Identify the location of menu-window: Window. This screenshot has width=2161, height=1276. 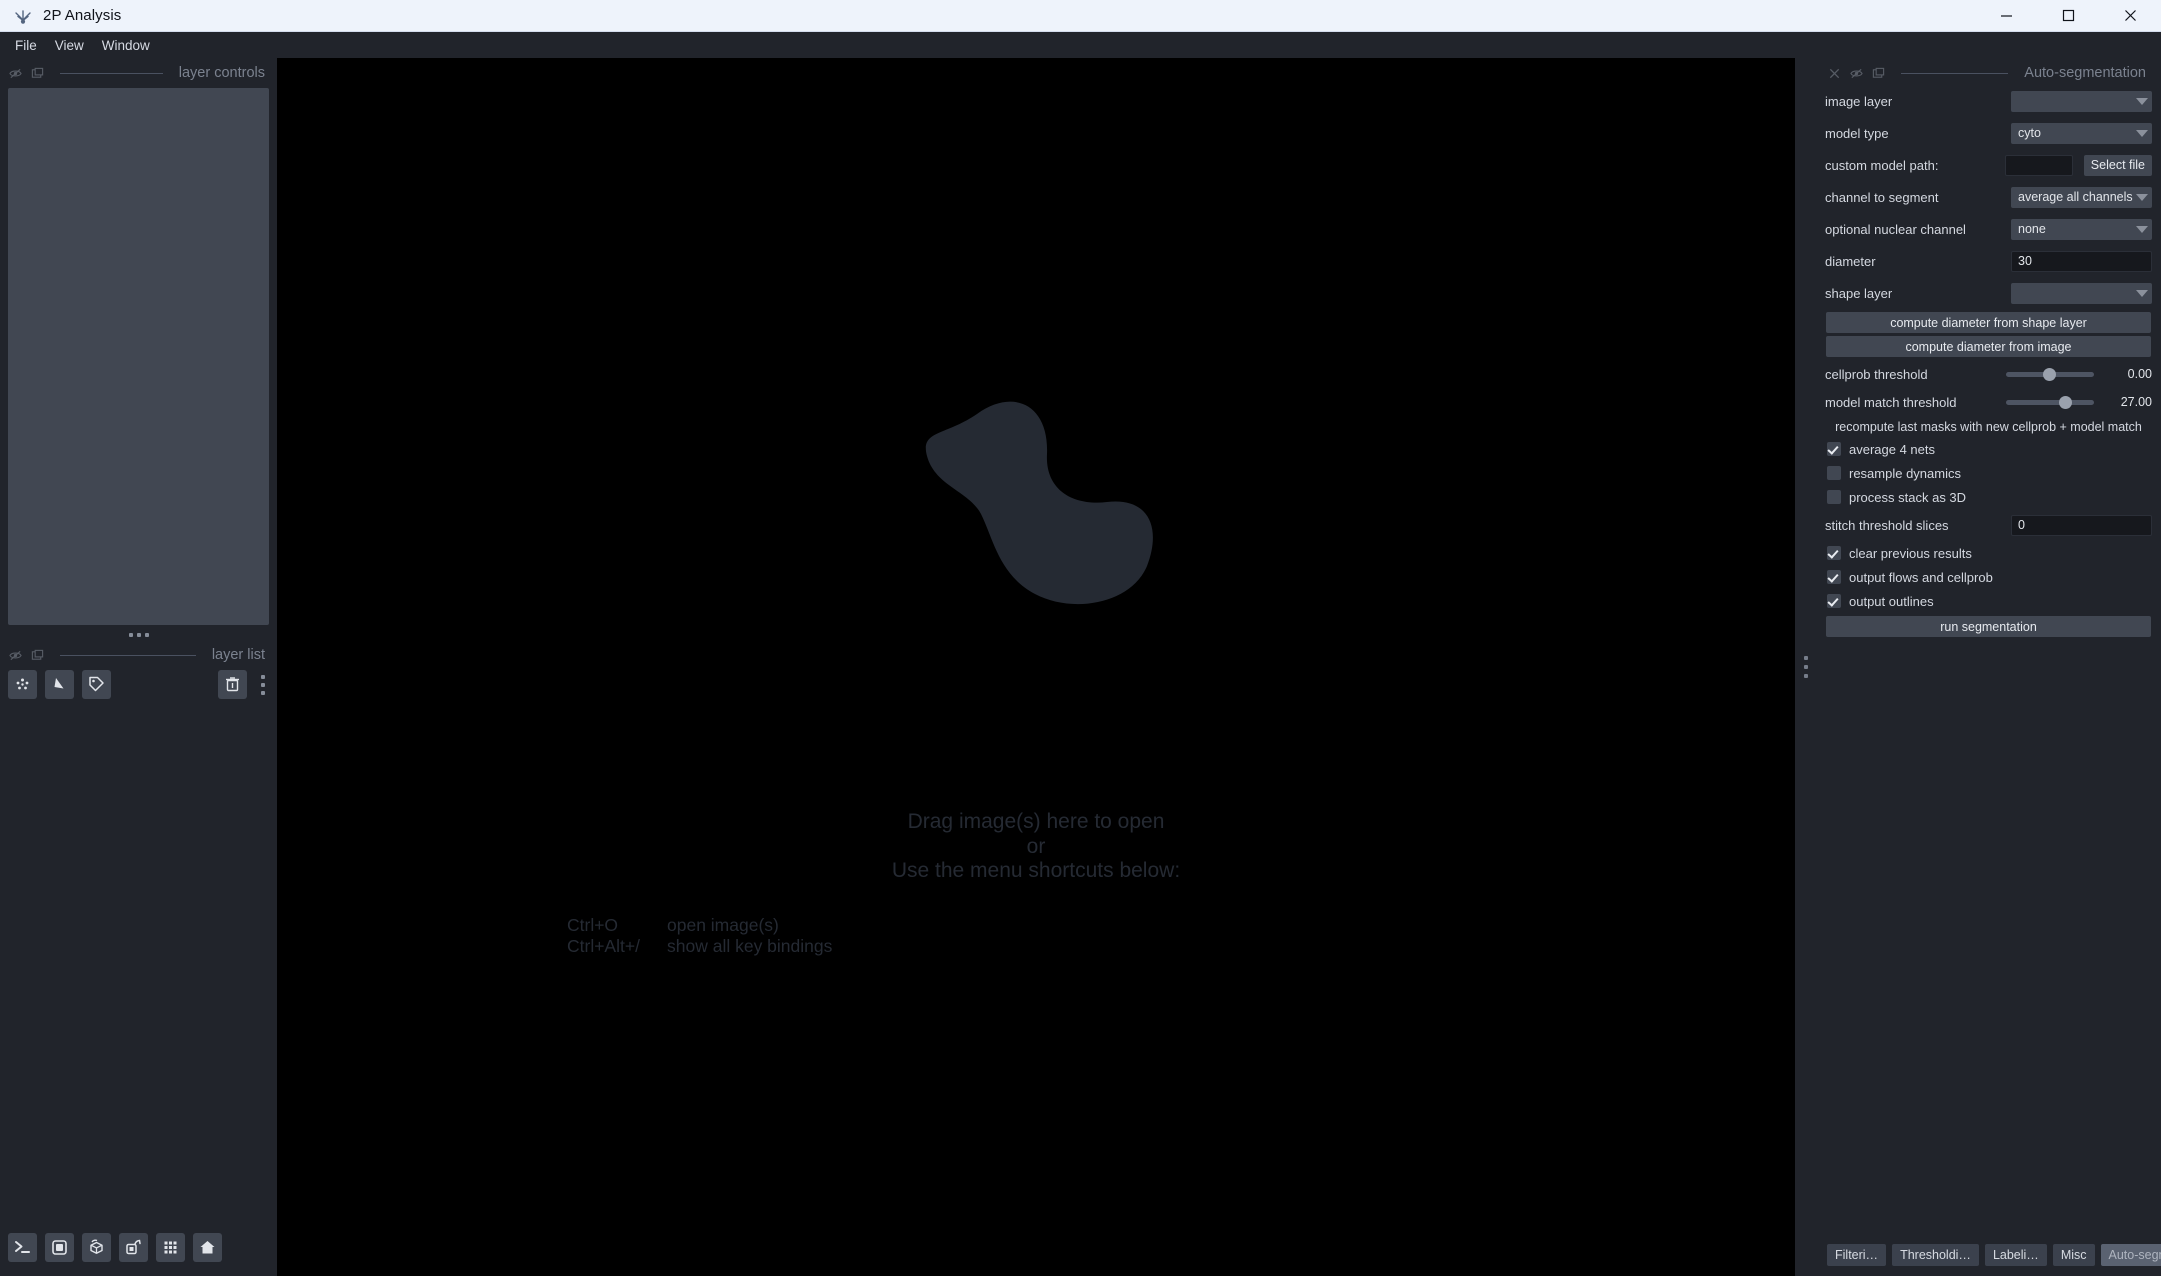
(126, 45).